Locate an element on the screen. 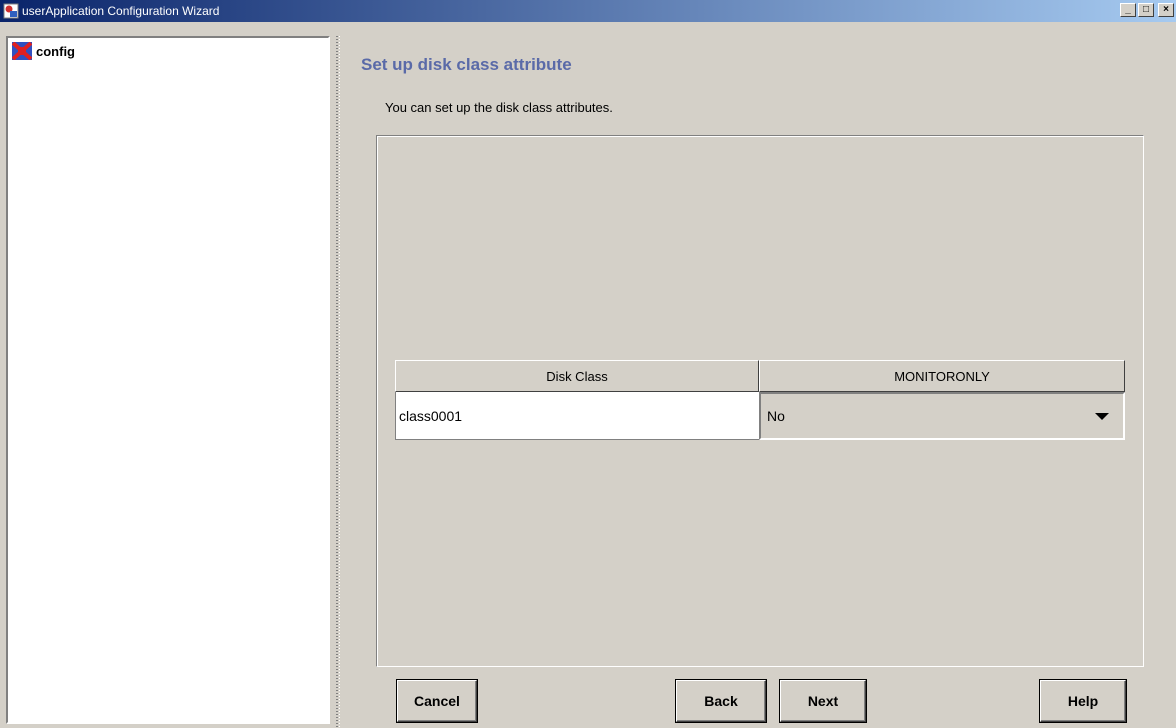 This screenshot has width=1176, height=728. minimize-icon: _ is located at coordinates (1128, 9).